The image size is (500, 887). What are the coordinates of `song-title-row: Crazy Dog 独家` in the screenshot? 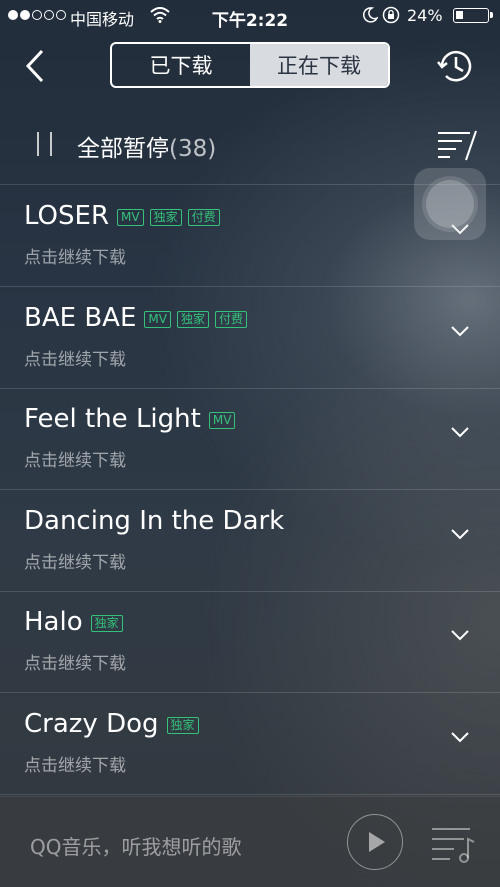 It's located at (111, 724).